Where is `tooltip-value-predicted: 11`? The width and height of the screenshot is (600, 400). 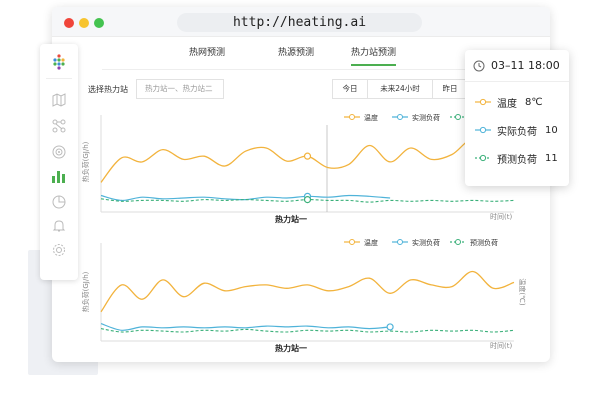
tooltip-value-predicted: 11 is located at coordinates (551, 158).